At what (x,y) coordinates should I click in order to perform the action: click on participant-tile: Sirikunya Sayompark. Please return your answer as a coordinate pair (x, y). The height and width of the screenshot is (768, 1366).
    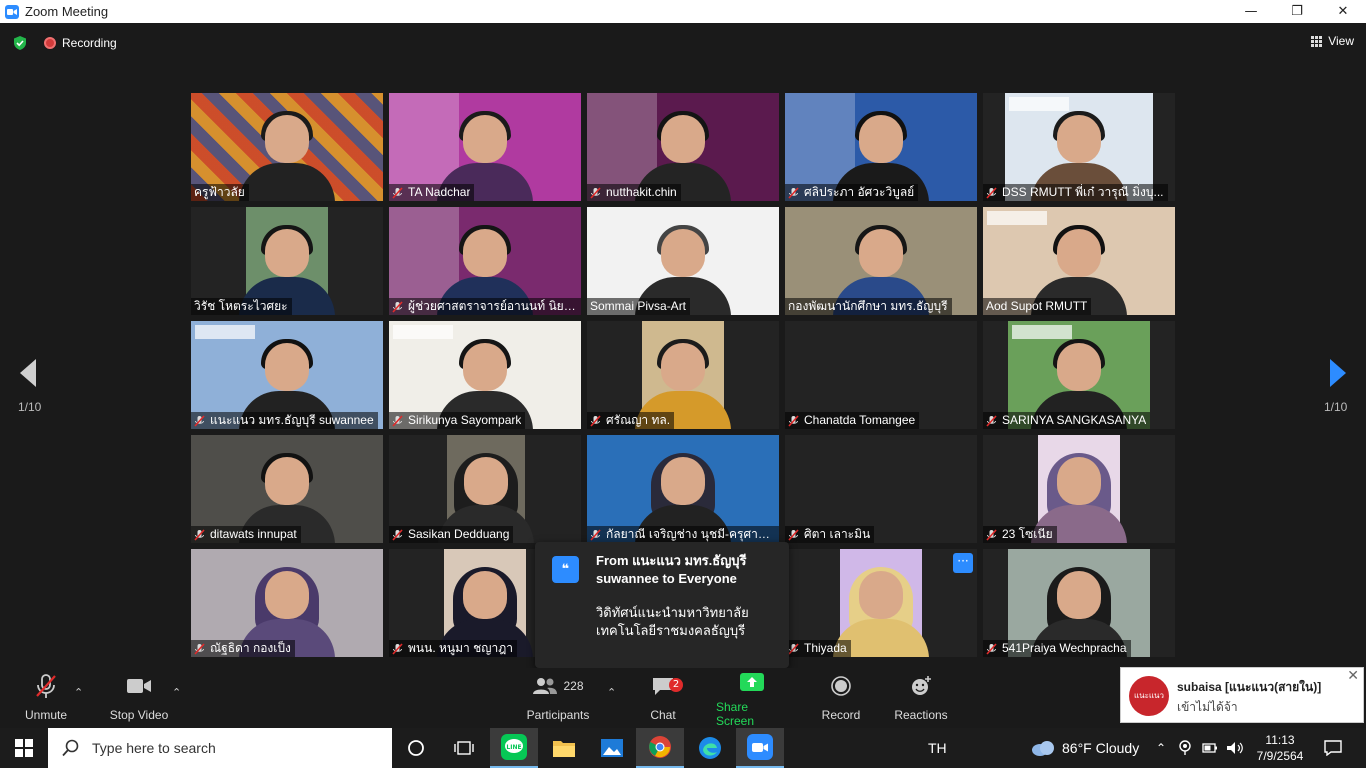
    Looking at the image, I should click on (485, 375).